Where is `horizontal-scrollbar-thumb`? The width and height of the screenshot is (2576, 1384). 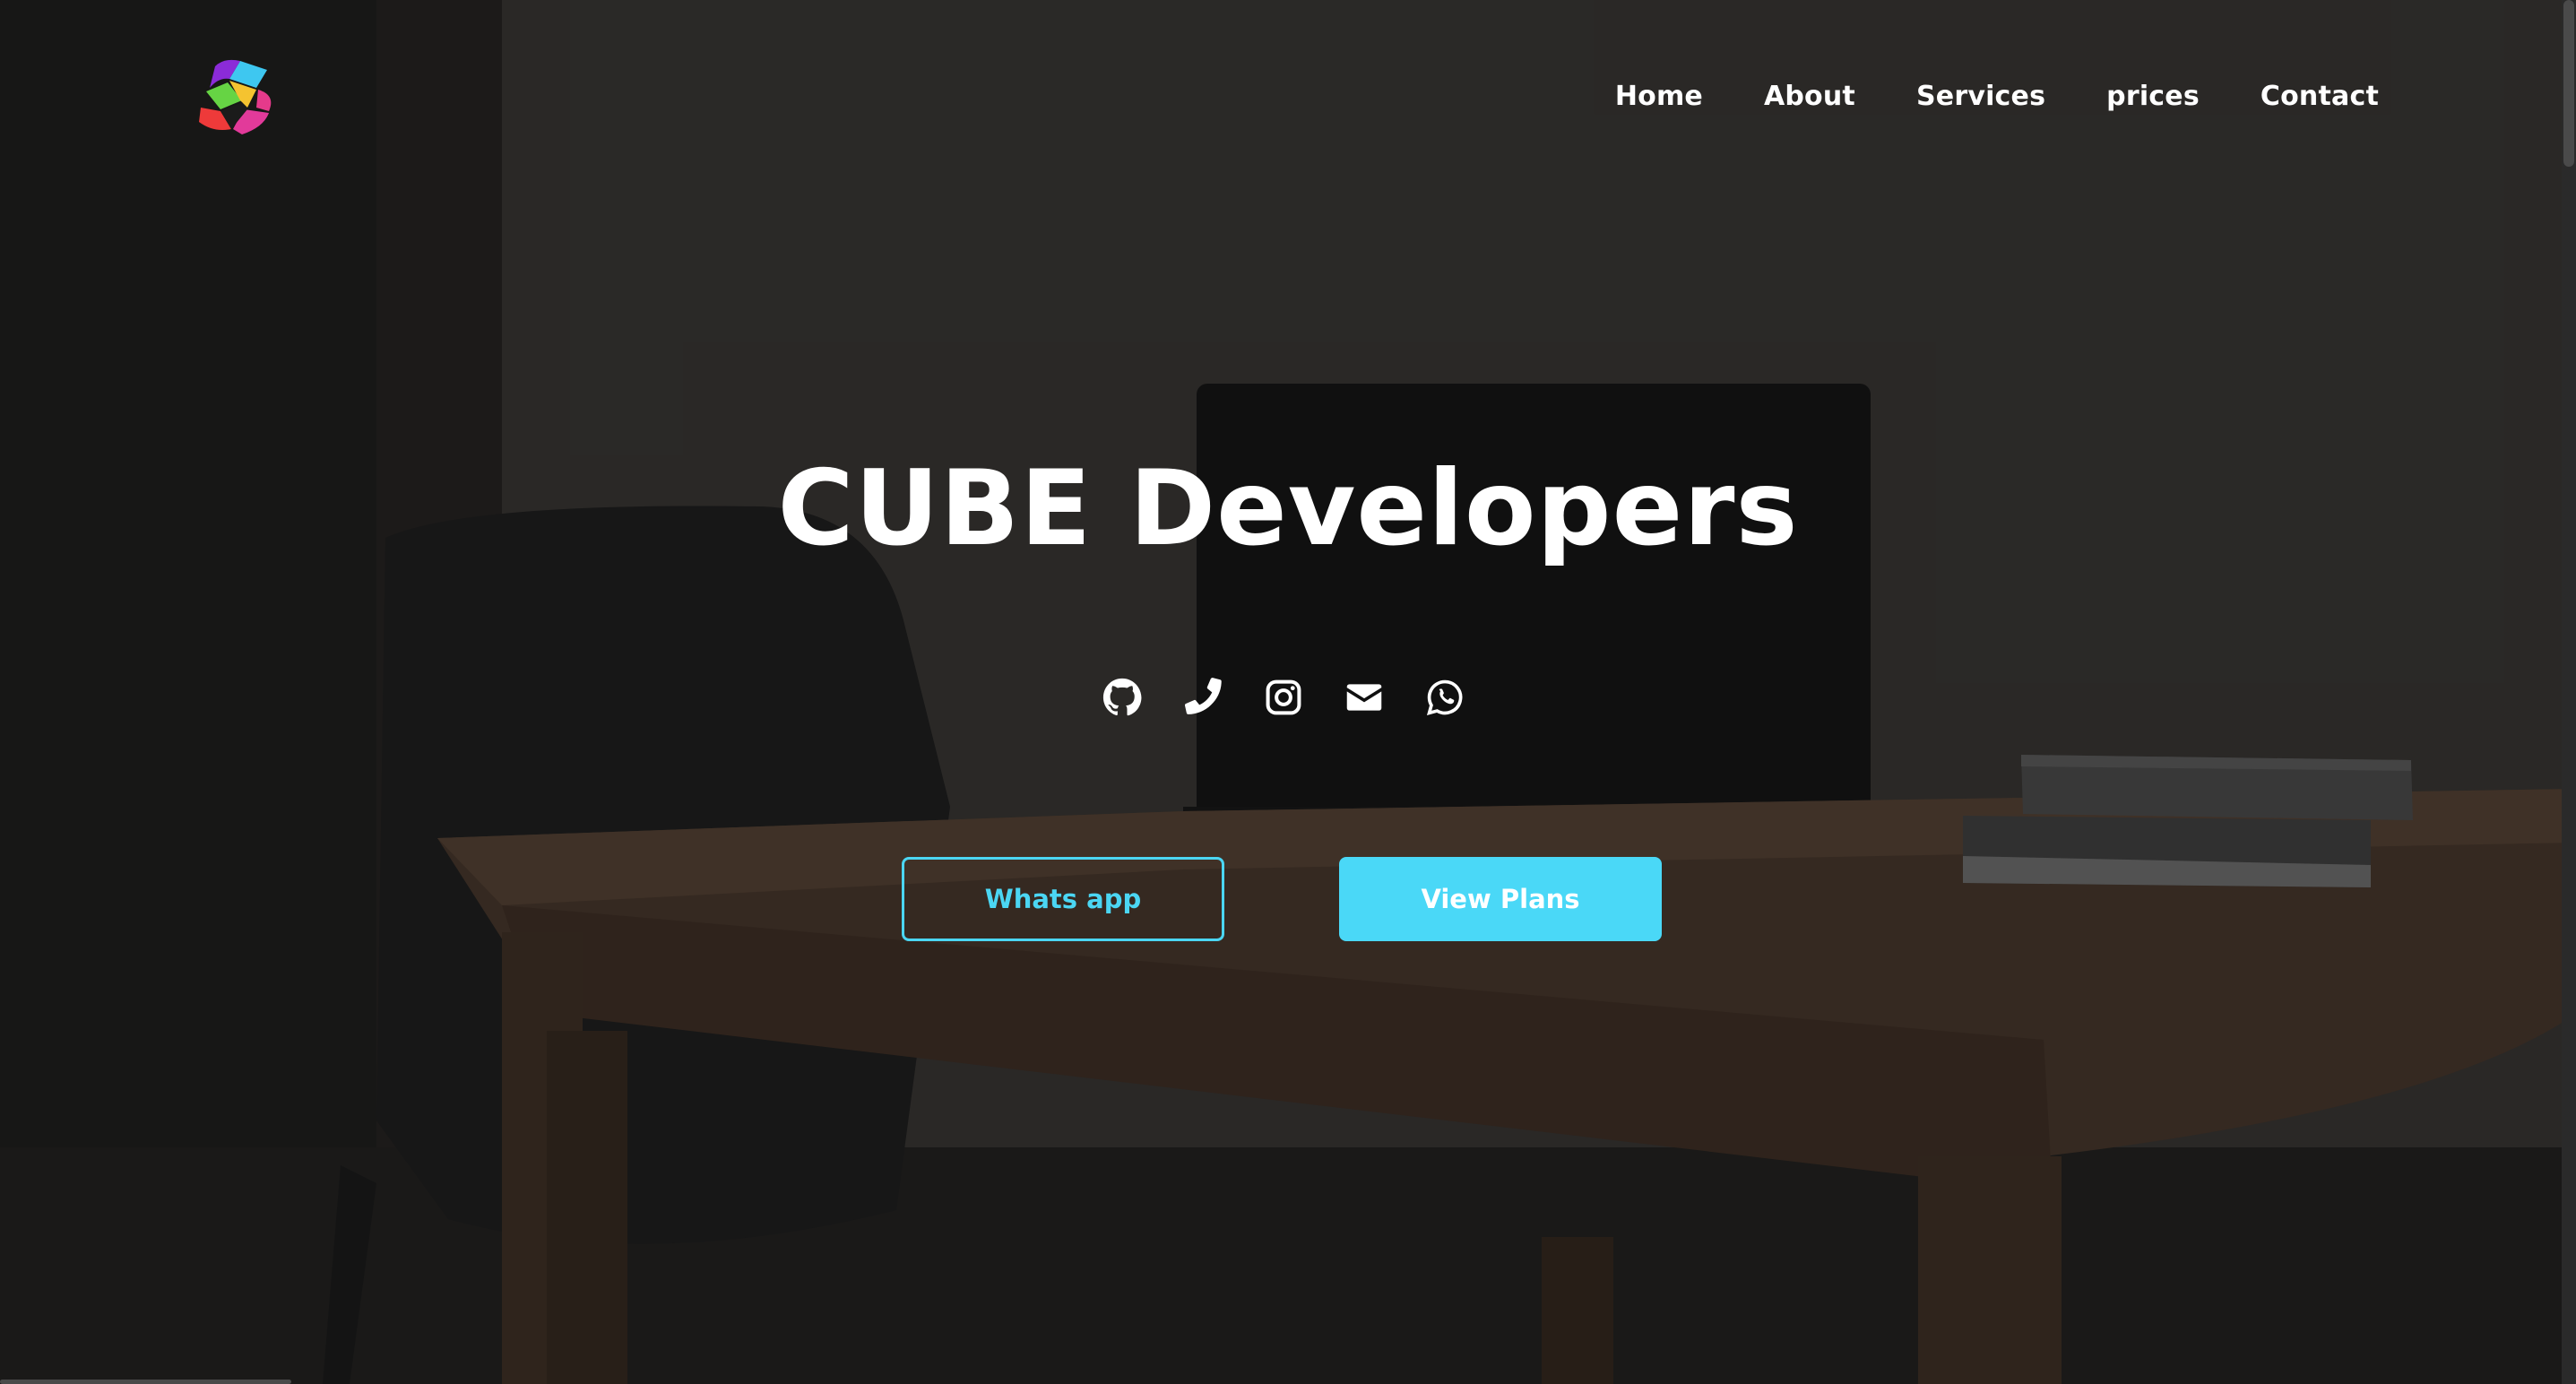
horizontal-scrollbar-thumb is located at coordinates (145, 1382).